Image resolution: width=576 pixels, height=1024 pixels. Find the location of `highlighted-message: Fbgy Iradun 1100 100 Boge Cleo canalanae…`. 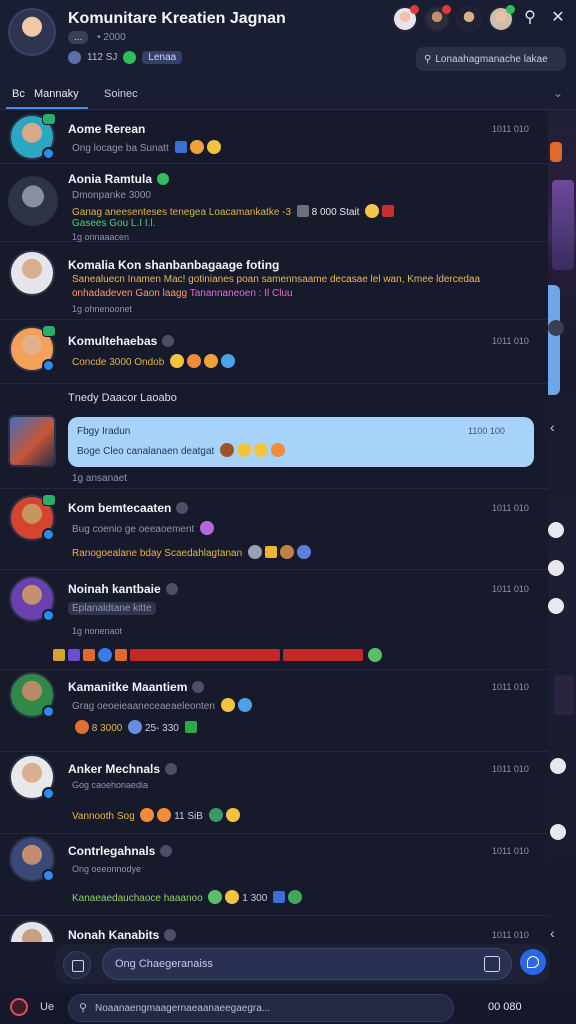

highlighted-message: Fbgy Iradun 1100 100 Boge Cleo canalanae… is located at coordinates (301, 442).